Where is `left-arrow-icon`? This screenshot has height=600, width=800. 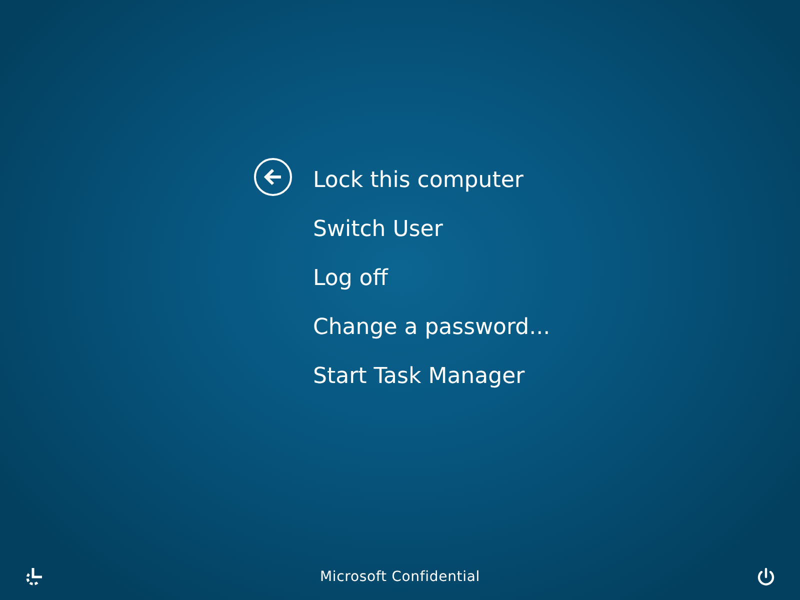
left-arrow-icon is located at coordinates (273, 177).